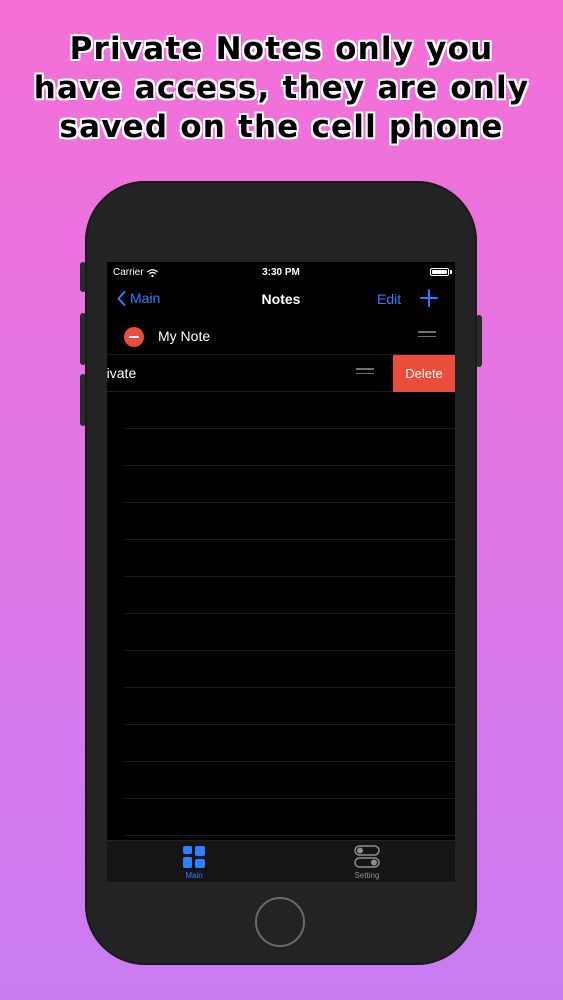  Describe the element at coordinates (281, 336) in the screenshot. I see `note-row: My Note` at that location.